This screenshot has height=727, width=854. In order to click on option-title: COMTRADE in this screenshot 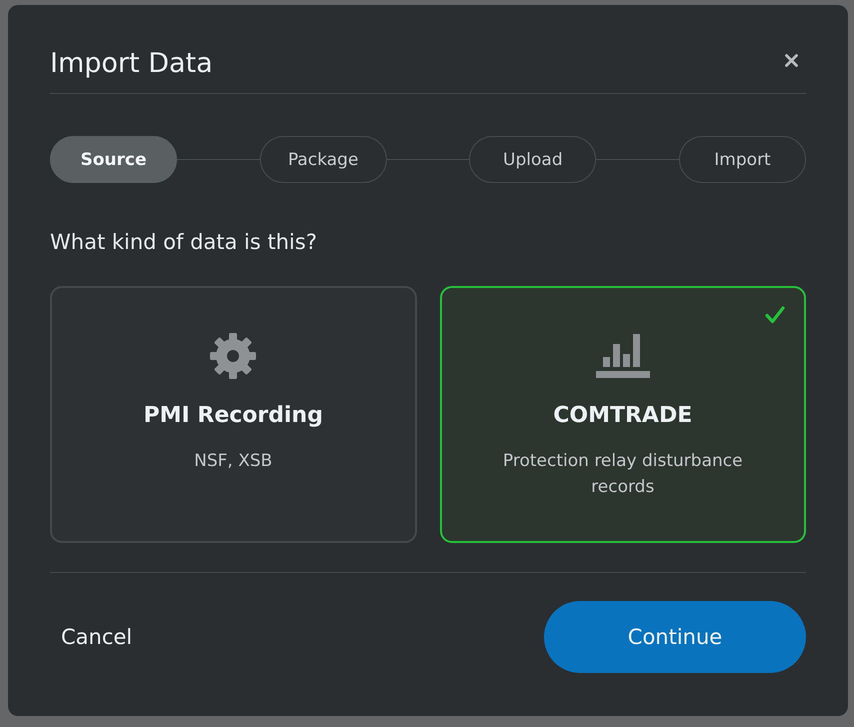, I will do `click(622, 416)`.